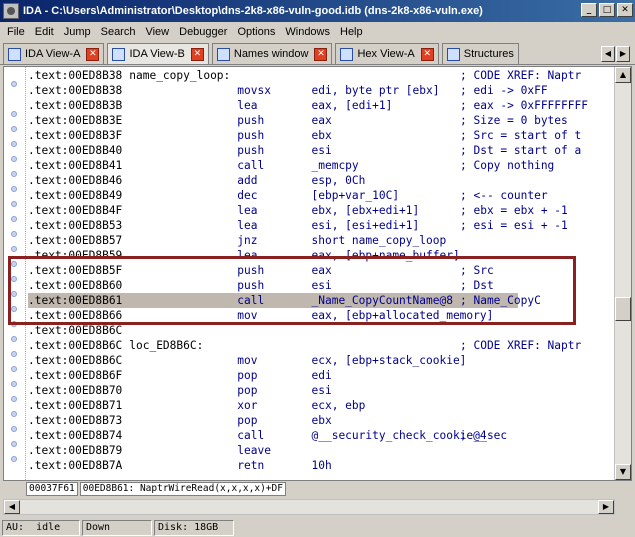  I want to click on line-address: .text:00ED8B5F, so click(75, 270).